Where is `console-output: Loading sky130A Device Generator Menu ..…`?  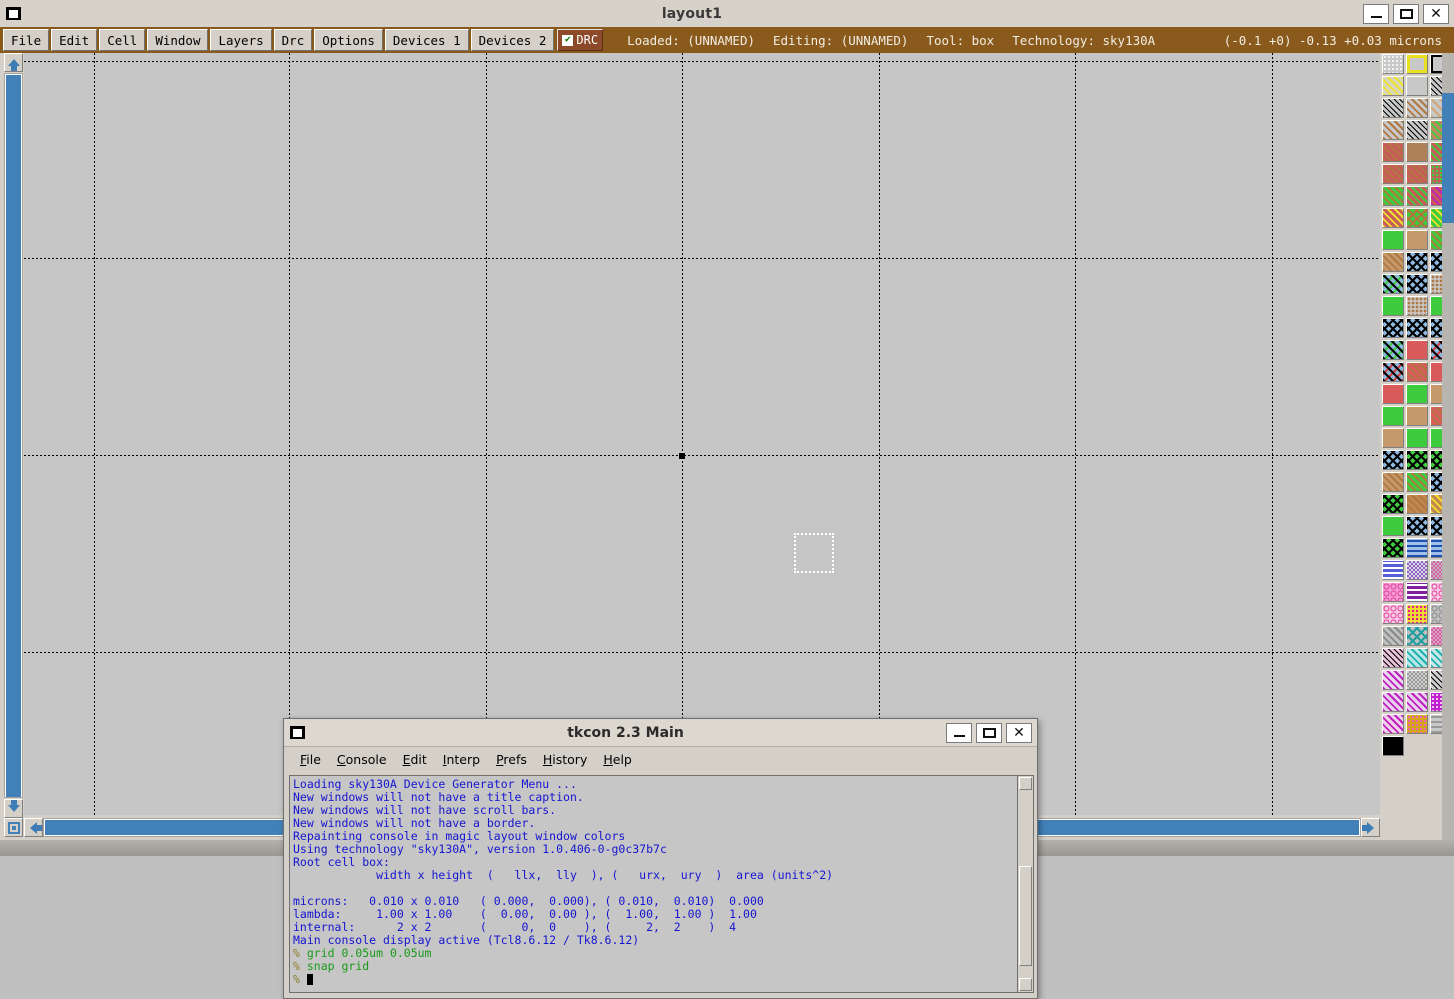
console-output: Loading sky130A Device Generator Menu ..… is located at coordinates (653, 884).